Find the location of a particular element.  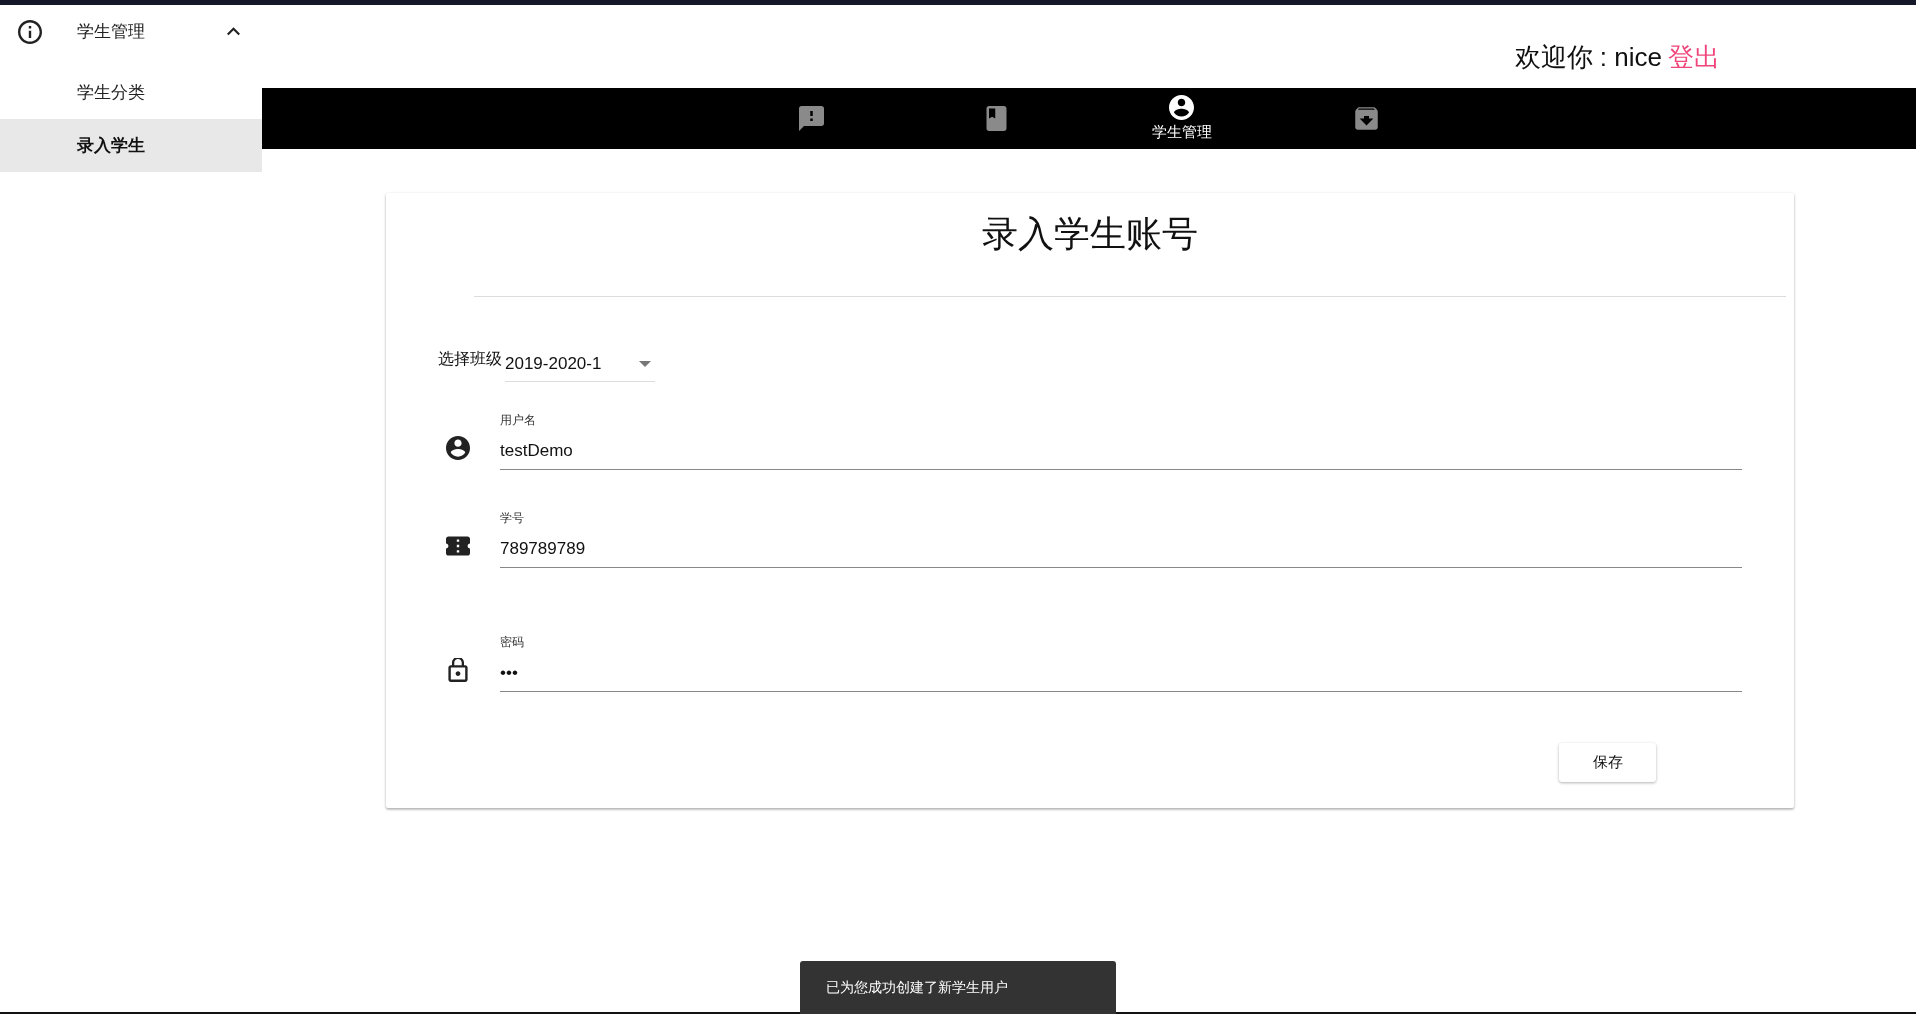

select-label: 选择班级 is located at coordinates (470, 359).